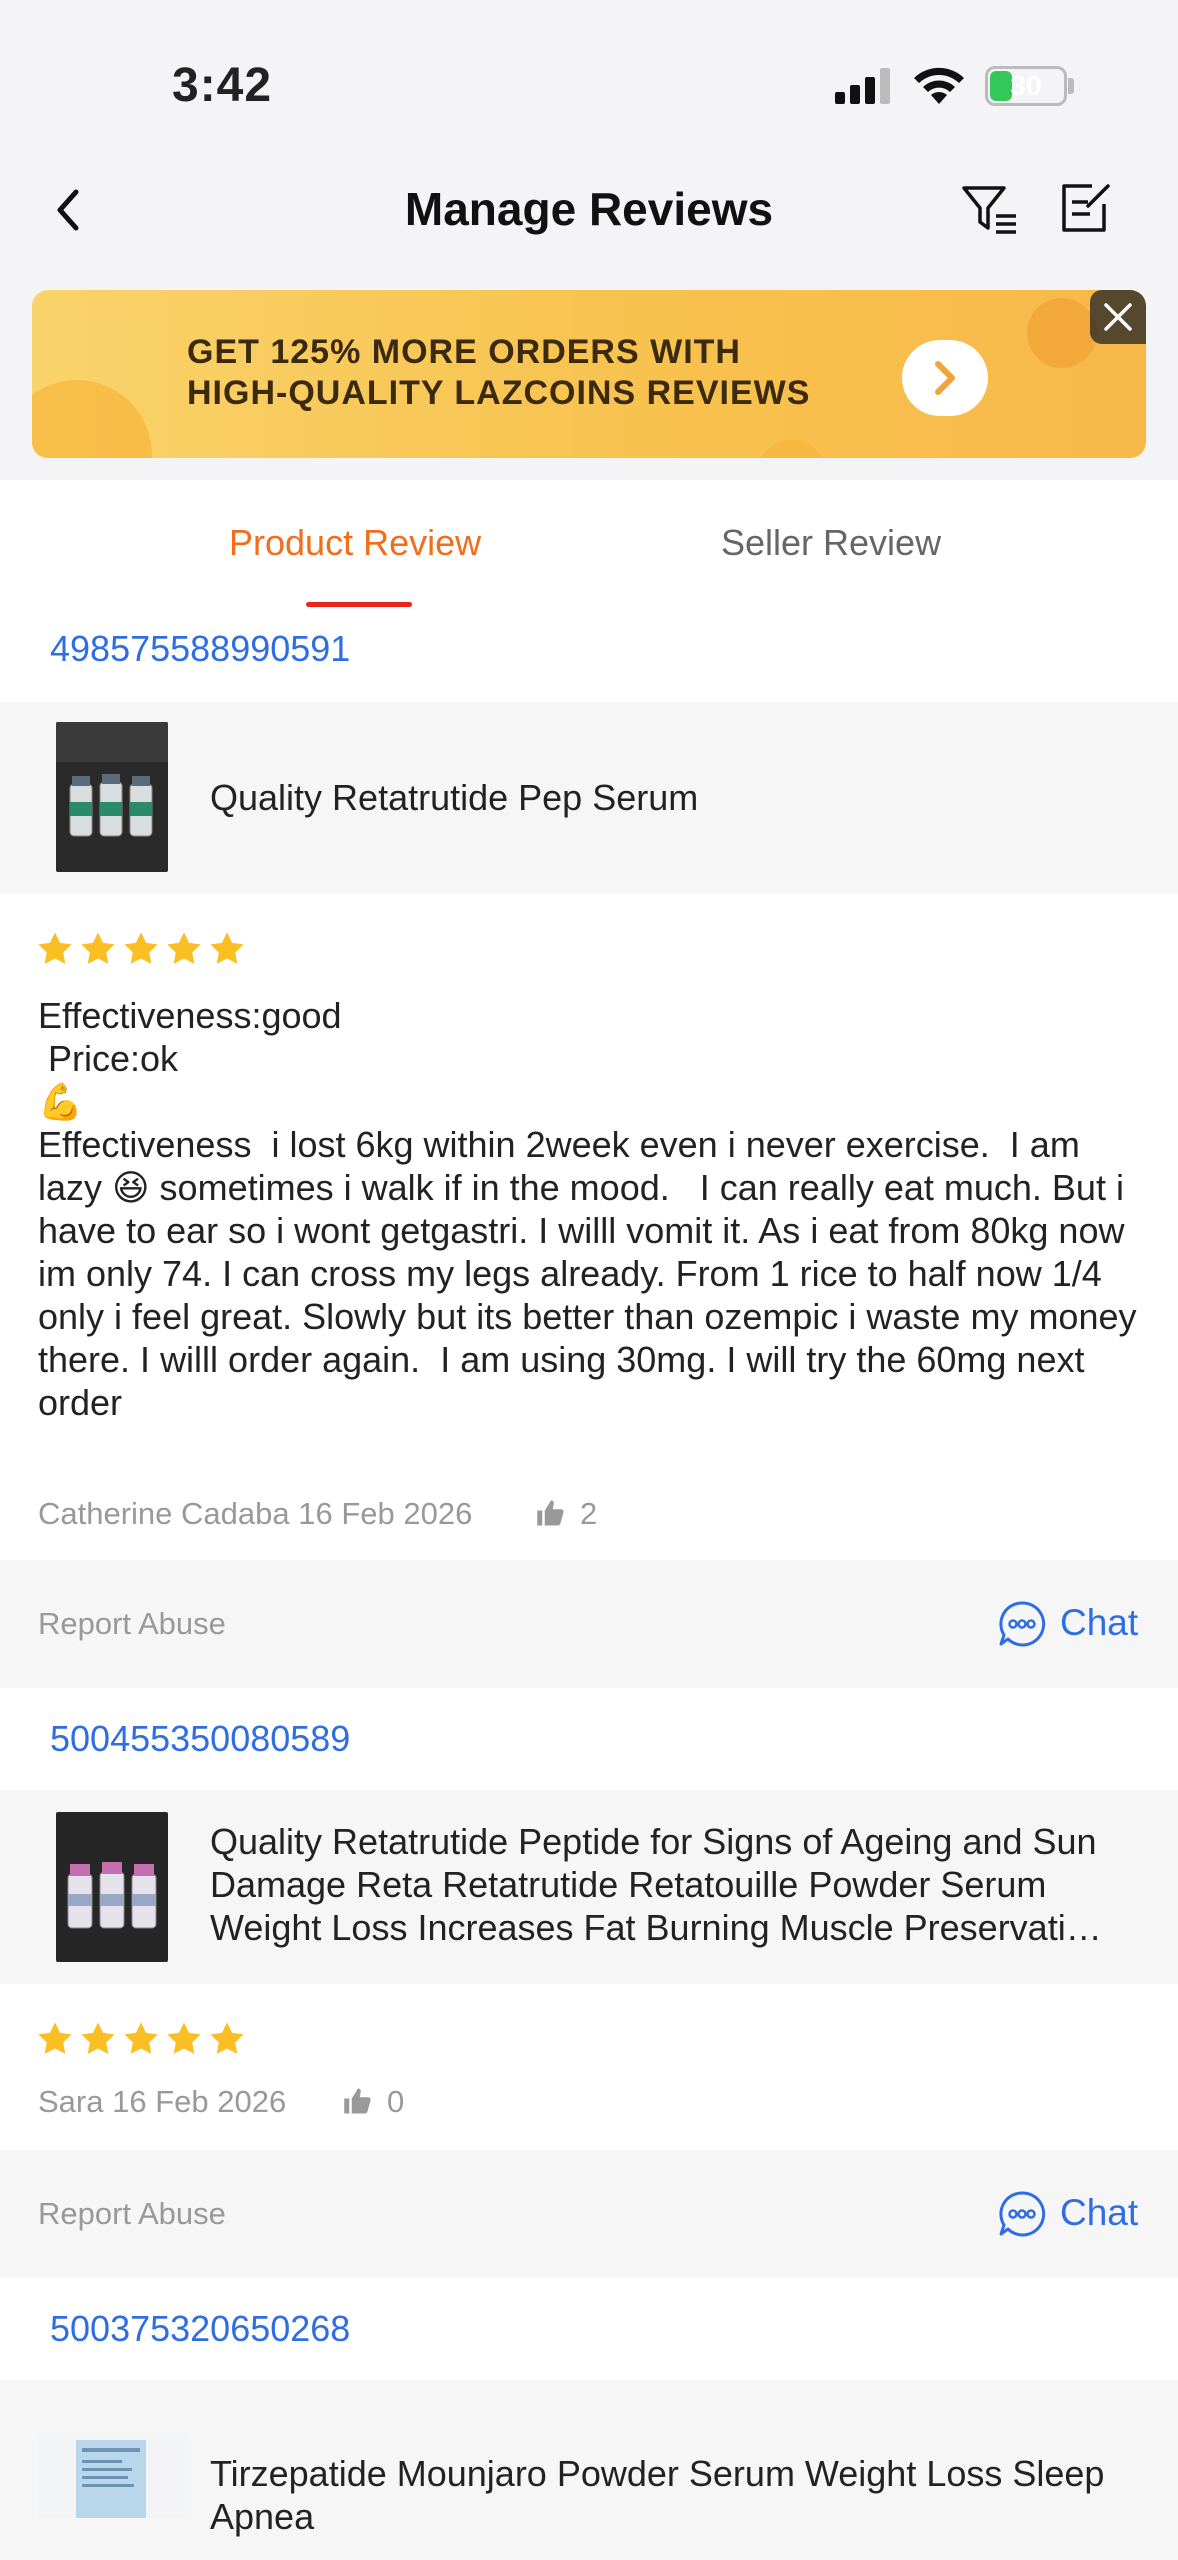 The image size is (1178, 2560). I want to click on product-name: Quality Retatrutide Pep Serum, so click(454, 797).